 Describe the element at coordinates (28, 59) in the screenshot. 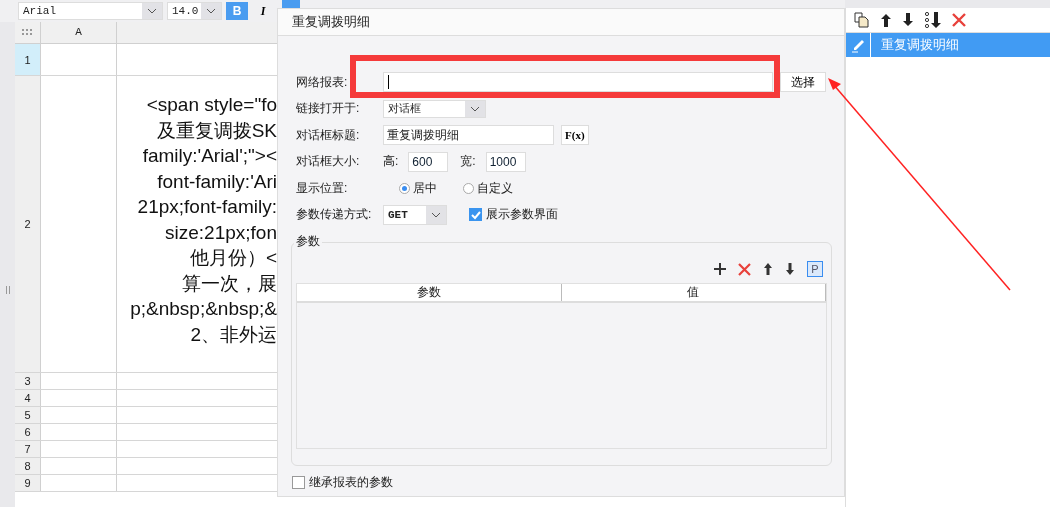

I see `row-header: 1` at that location.